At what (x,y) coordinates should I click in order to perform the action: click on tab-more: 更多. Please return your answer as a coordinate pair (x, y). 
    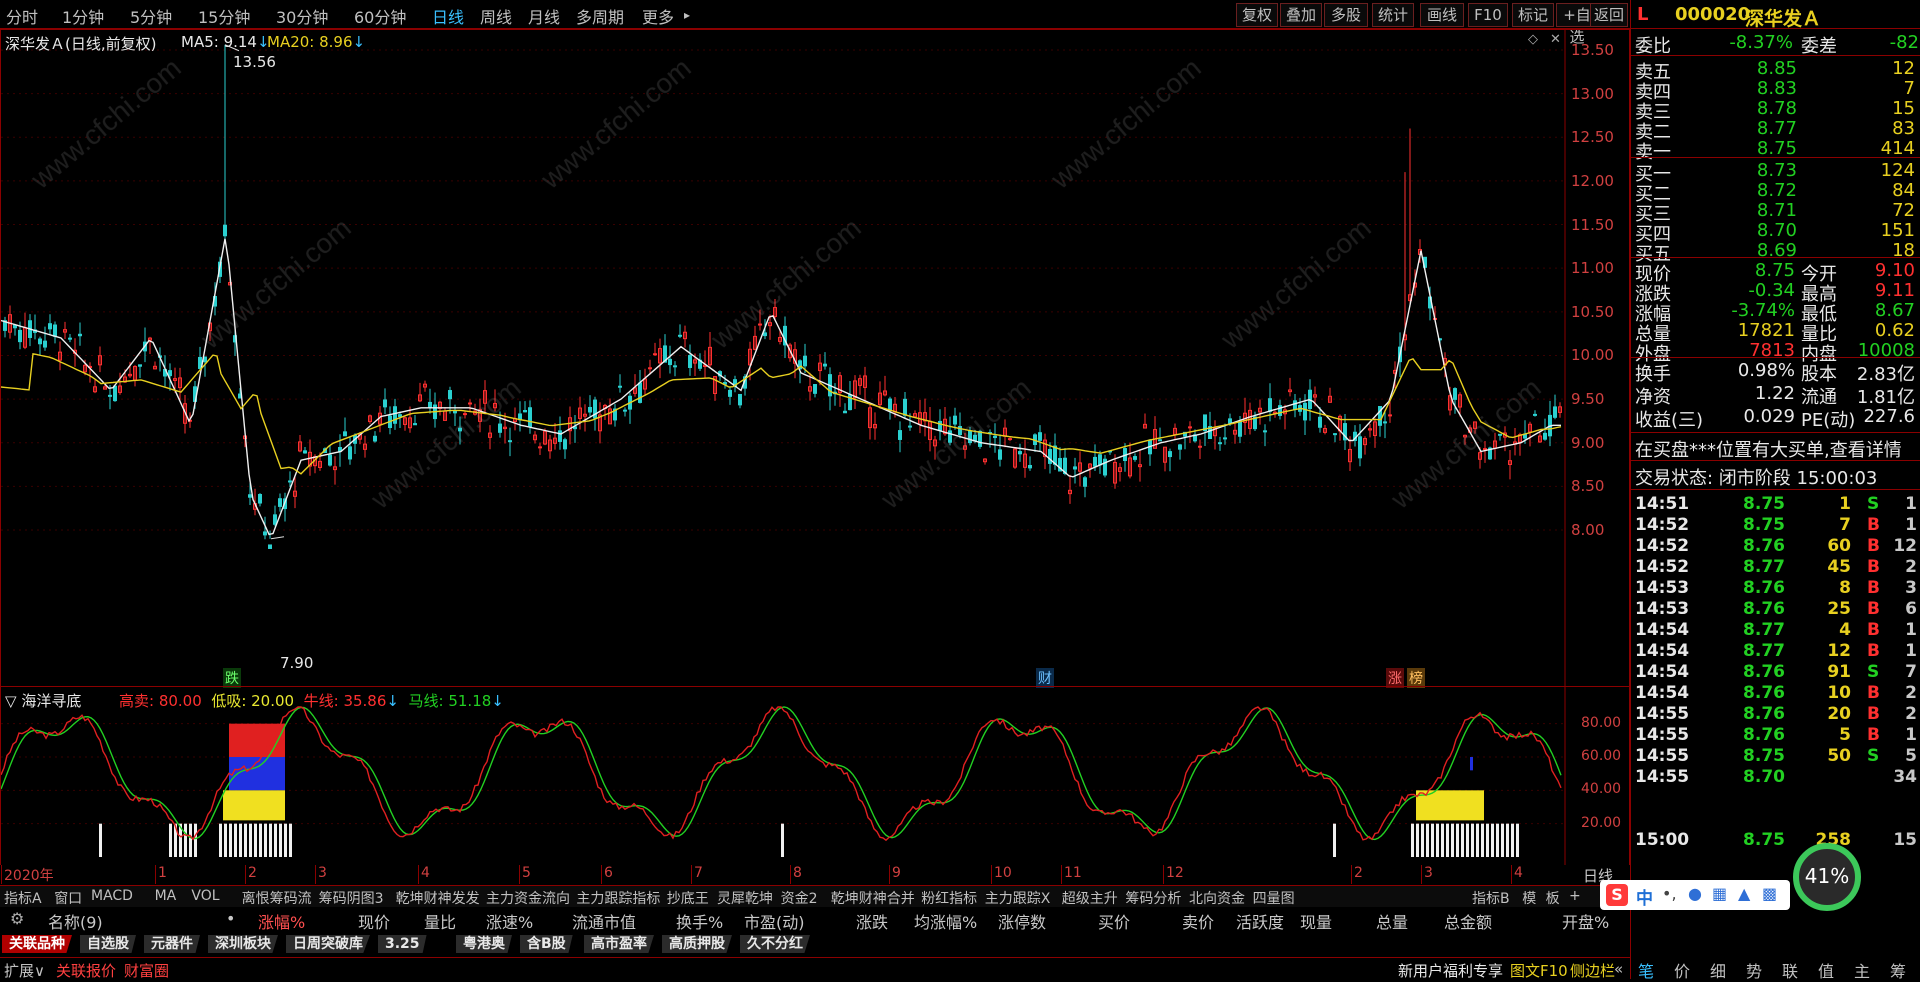
    Looking at the image, I should click on (658, 16).